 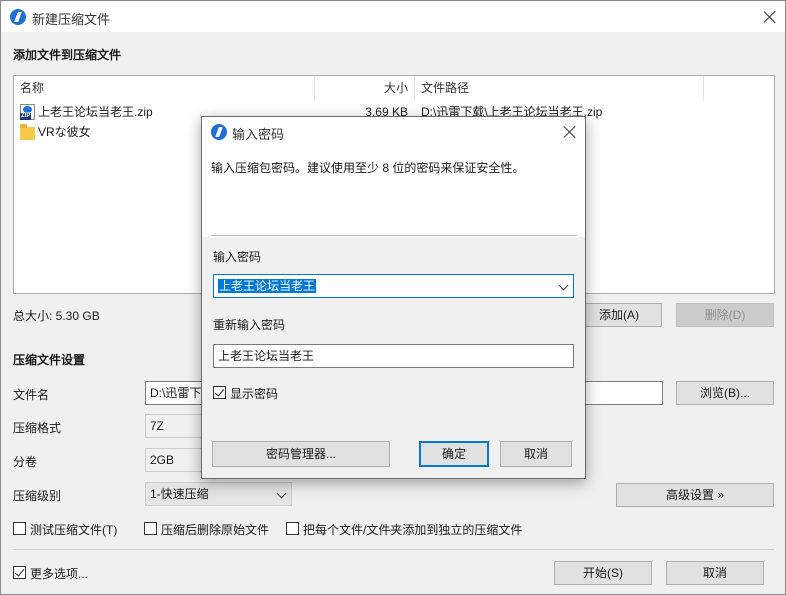 I want to click on total-size-text: 总大小: 5.30 GB, so click(x=56, y=316).